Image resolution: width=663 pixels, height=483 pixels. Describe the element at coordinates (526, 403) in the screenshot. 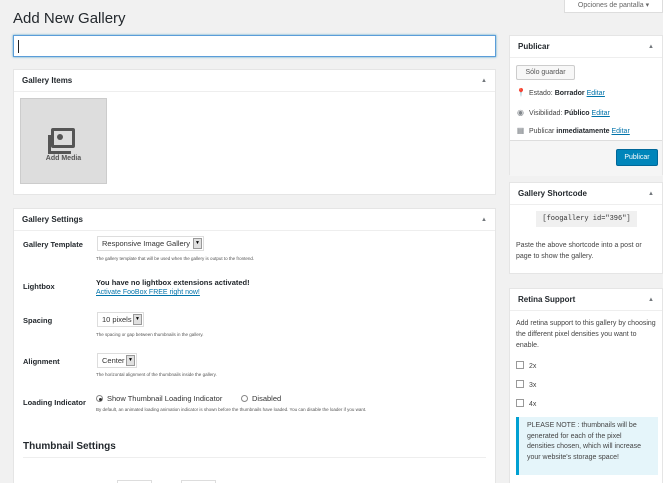

I see `retina-4x-checkbox: 4x` at that location.